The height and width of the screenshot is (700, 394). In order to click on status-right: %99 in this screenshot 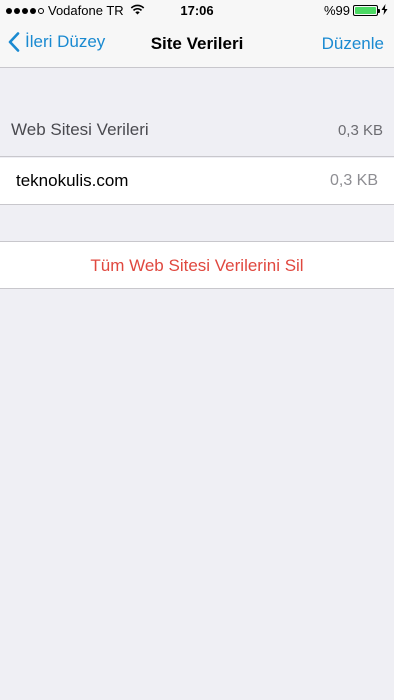, I will do `click(356, 10)`.